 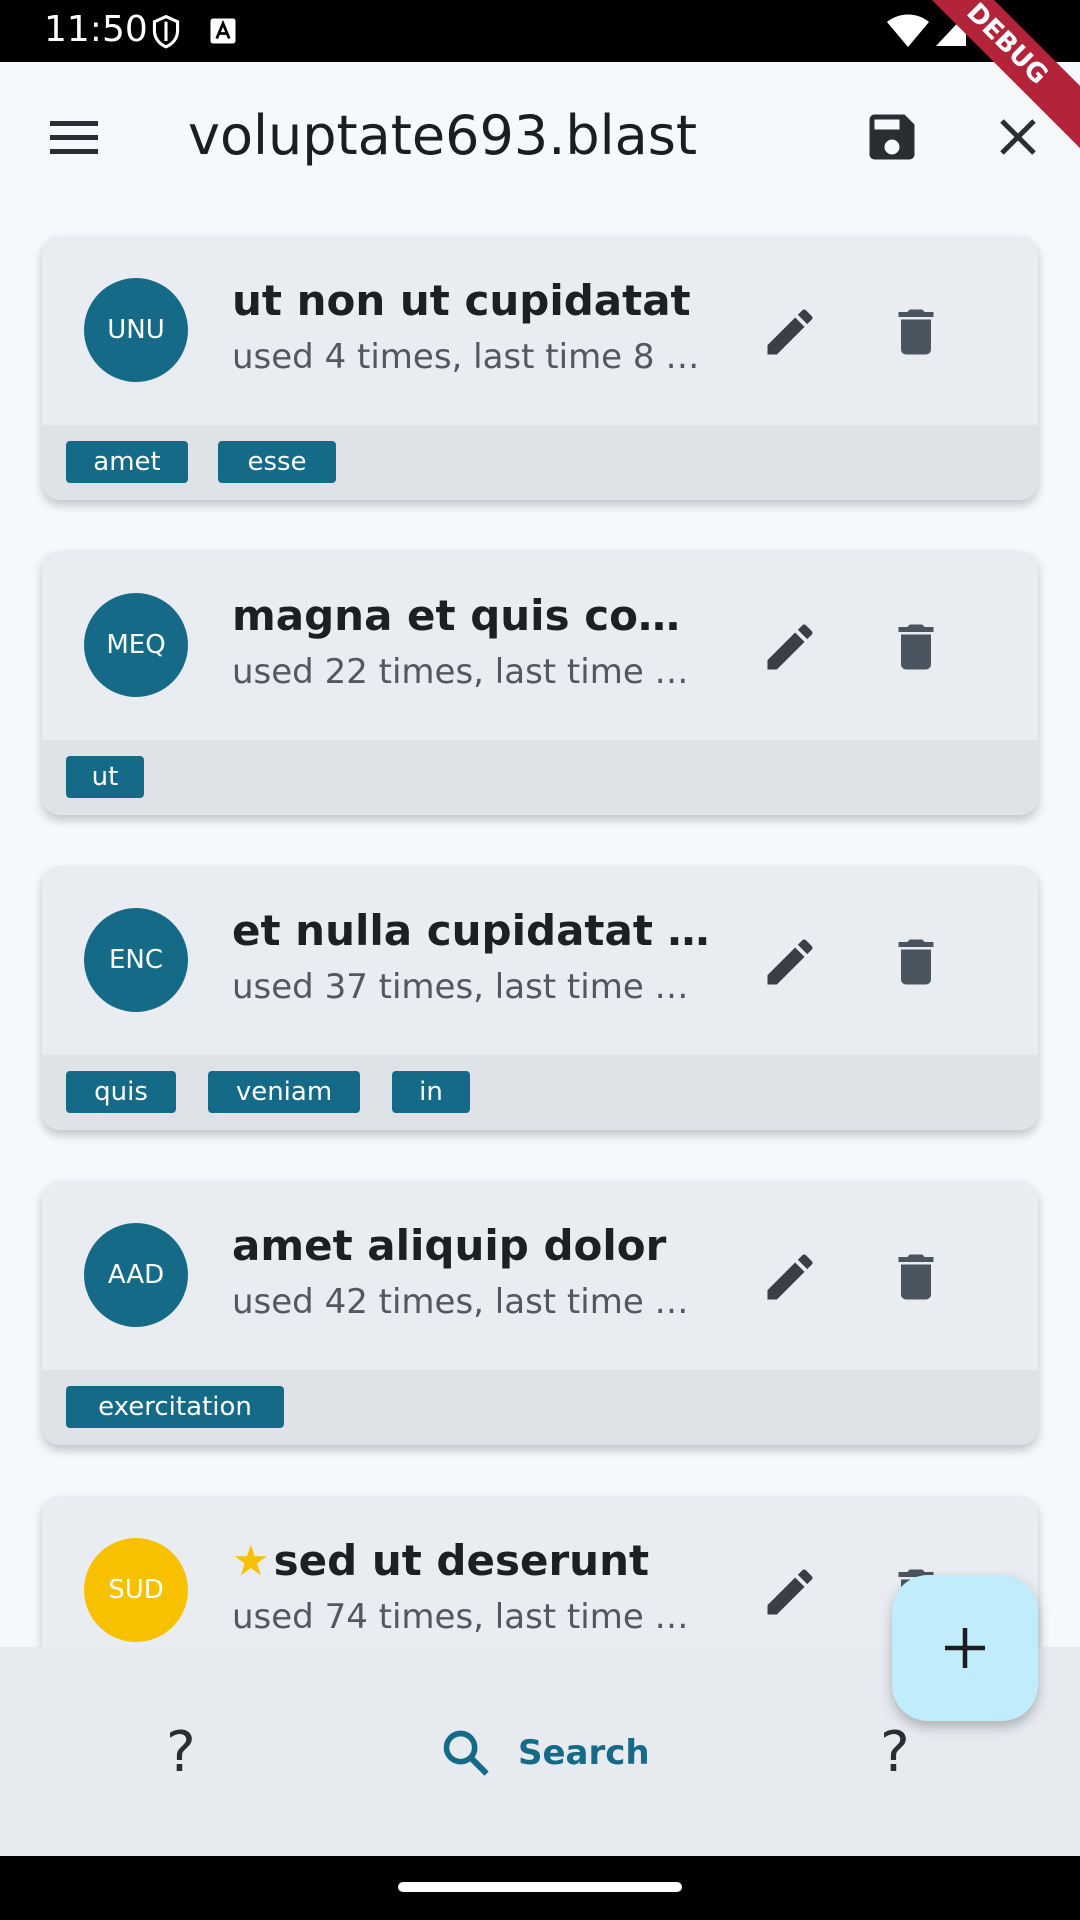 I want to click on nav-item-right: ?, so click(x=895, y=1753).